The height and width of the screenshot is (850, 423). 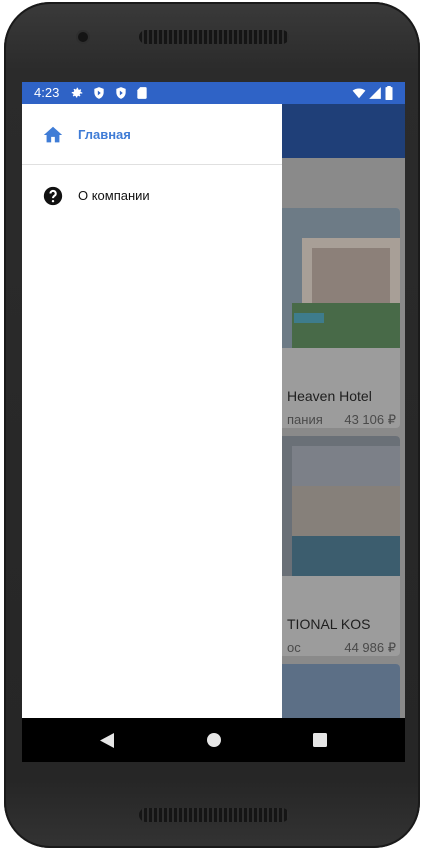 I want to click on front-camera, so click(x=83, y=37).